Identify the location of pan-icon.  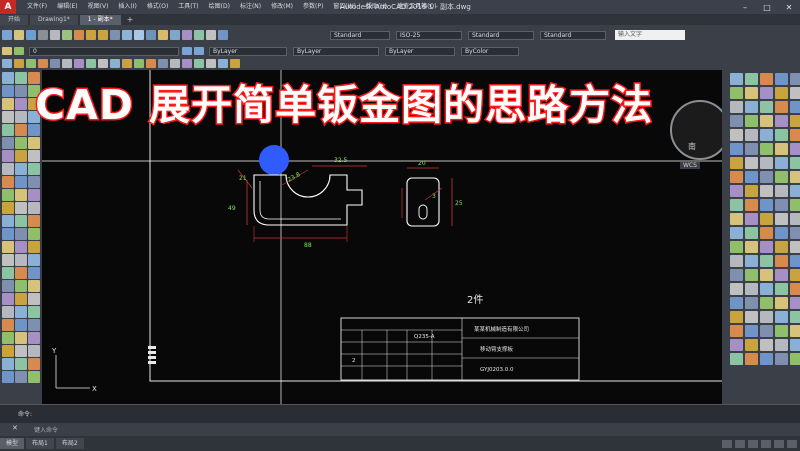
(115, 35).